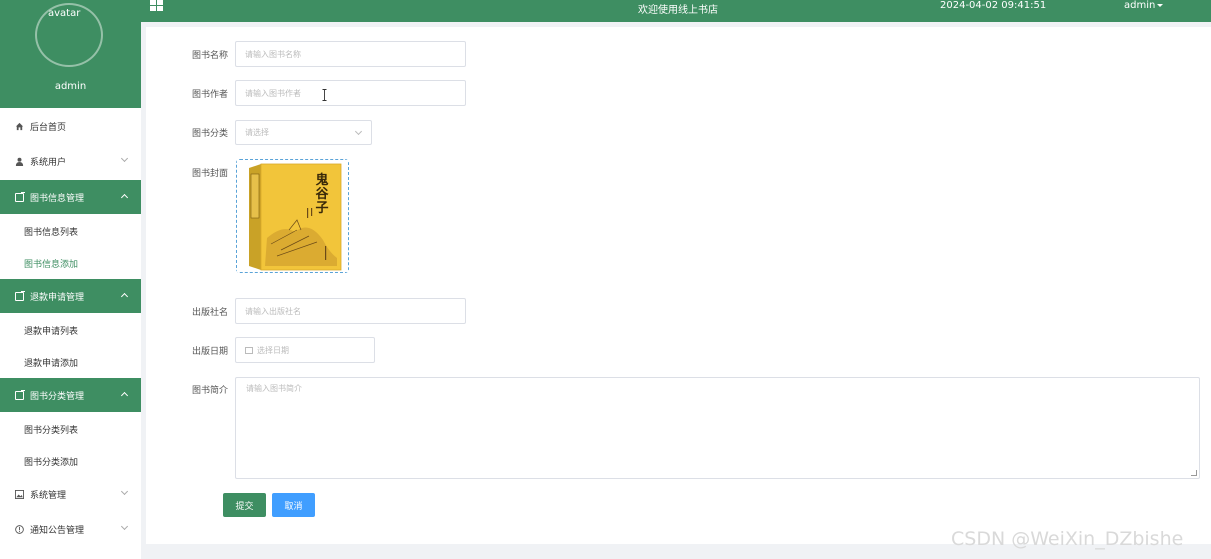 The image size is (1211, 559). Describe the element at coordinates (605, 11) in the screenshot. I see `top-bar: 欢迎使用线上书店 2024-04-02 09:41:51 admin` at that location.